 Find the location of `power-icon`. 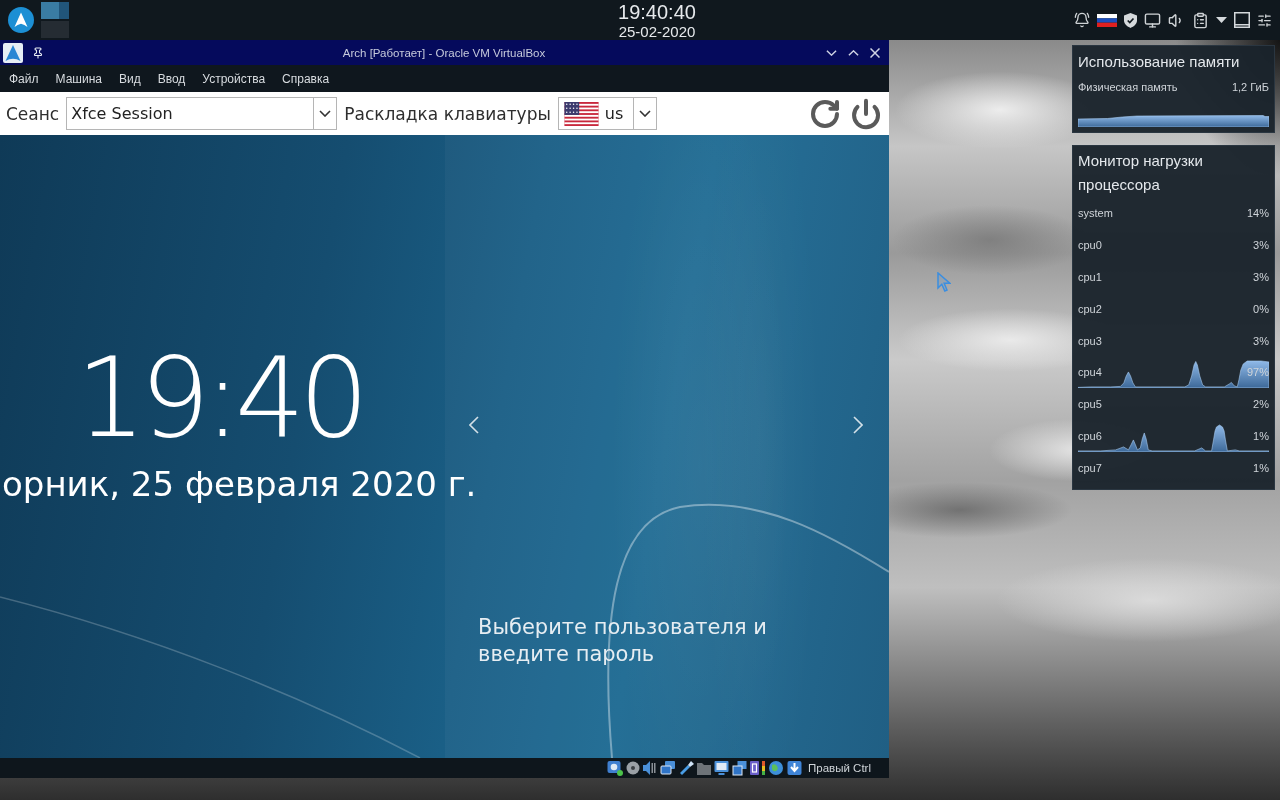

power-icon is located at coordinates (866, 113).